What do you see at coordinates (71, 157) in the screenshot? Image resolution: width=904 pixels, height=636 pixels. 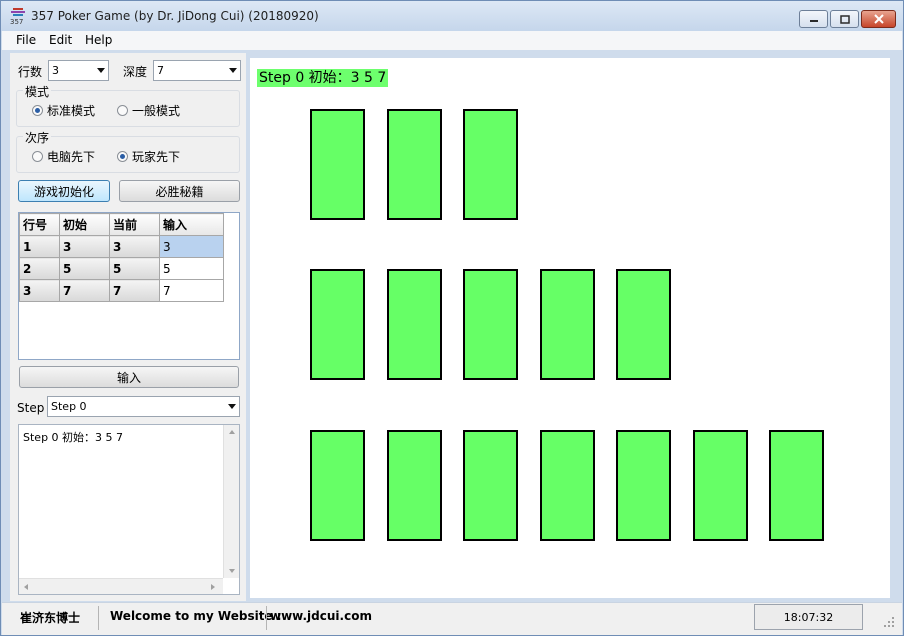 I see `order-computer-first-label: 电脑先下` at bounding box center [71, 157].